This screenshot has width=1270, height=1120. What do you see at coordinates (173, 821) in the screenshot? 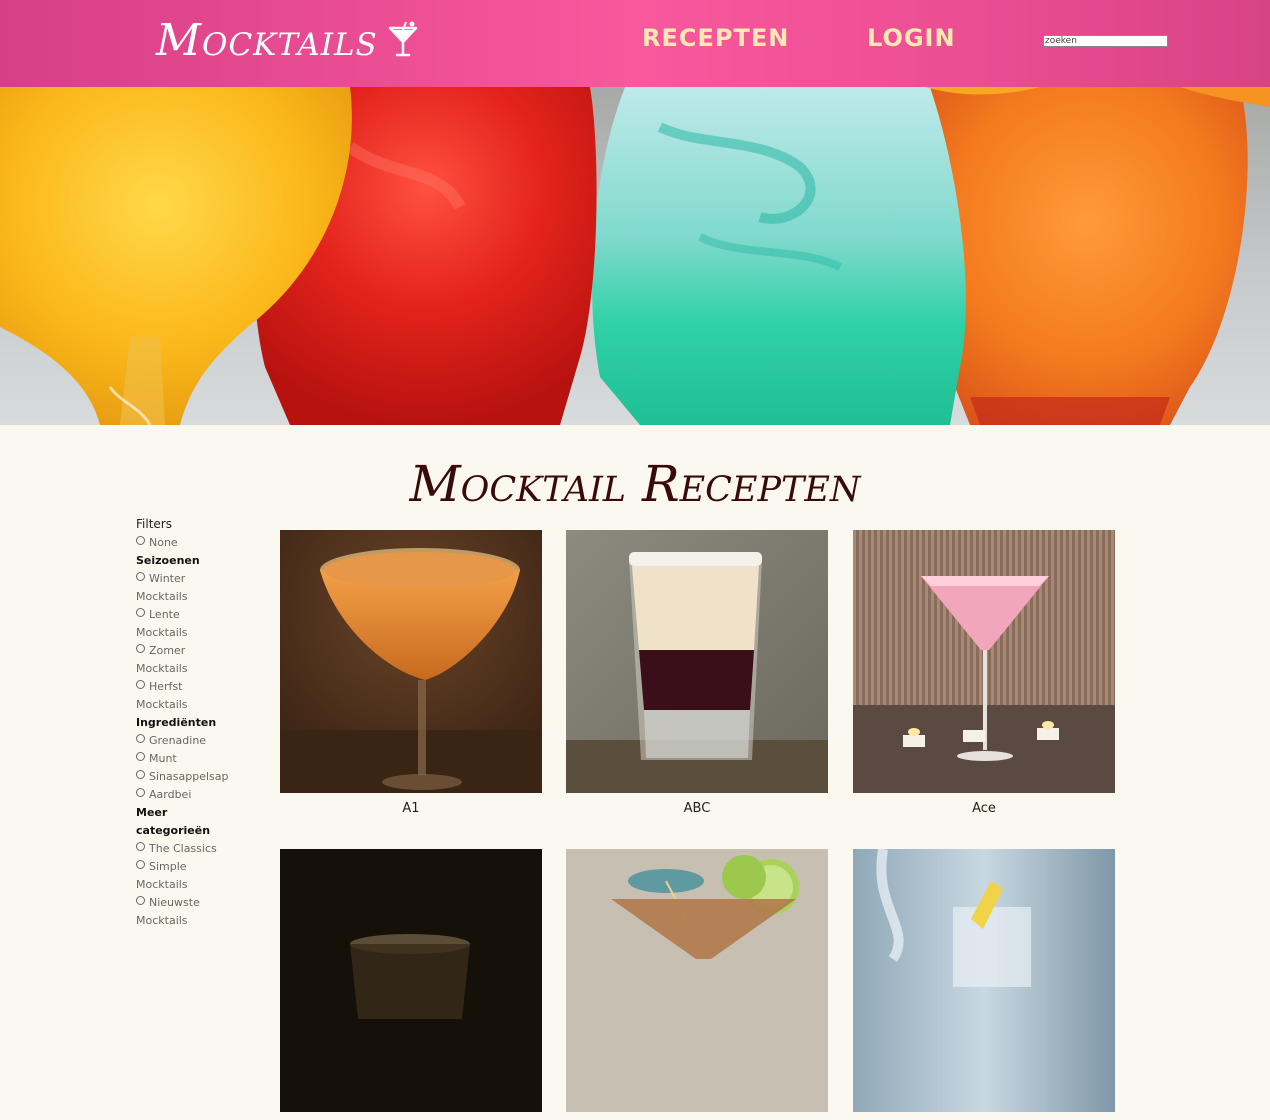
I see `filter-group-meer: Meer categorieën` at bounding box center [173, 821].